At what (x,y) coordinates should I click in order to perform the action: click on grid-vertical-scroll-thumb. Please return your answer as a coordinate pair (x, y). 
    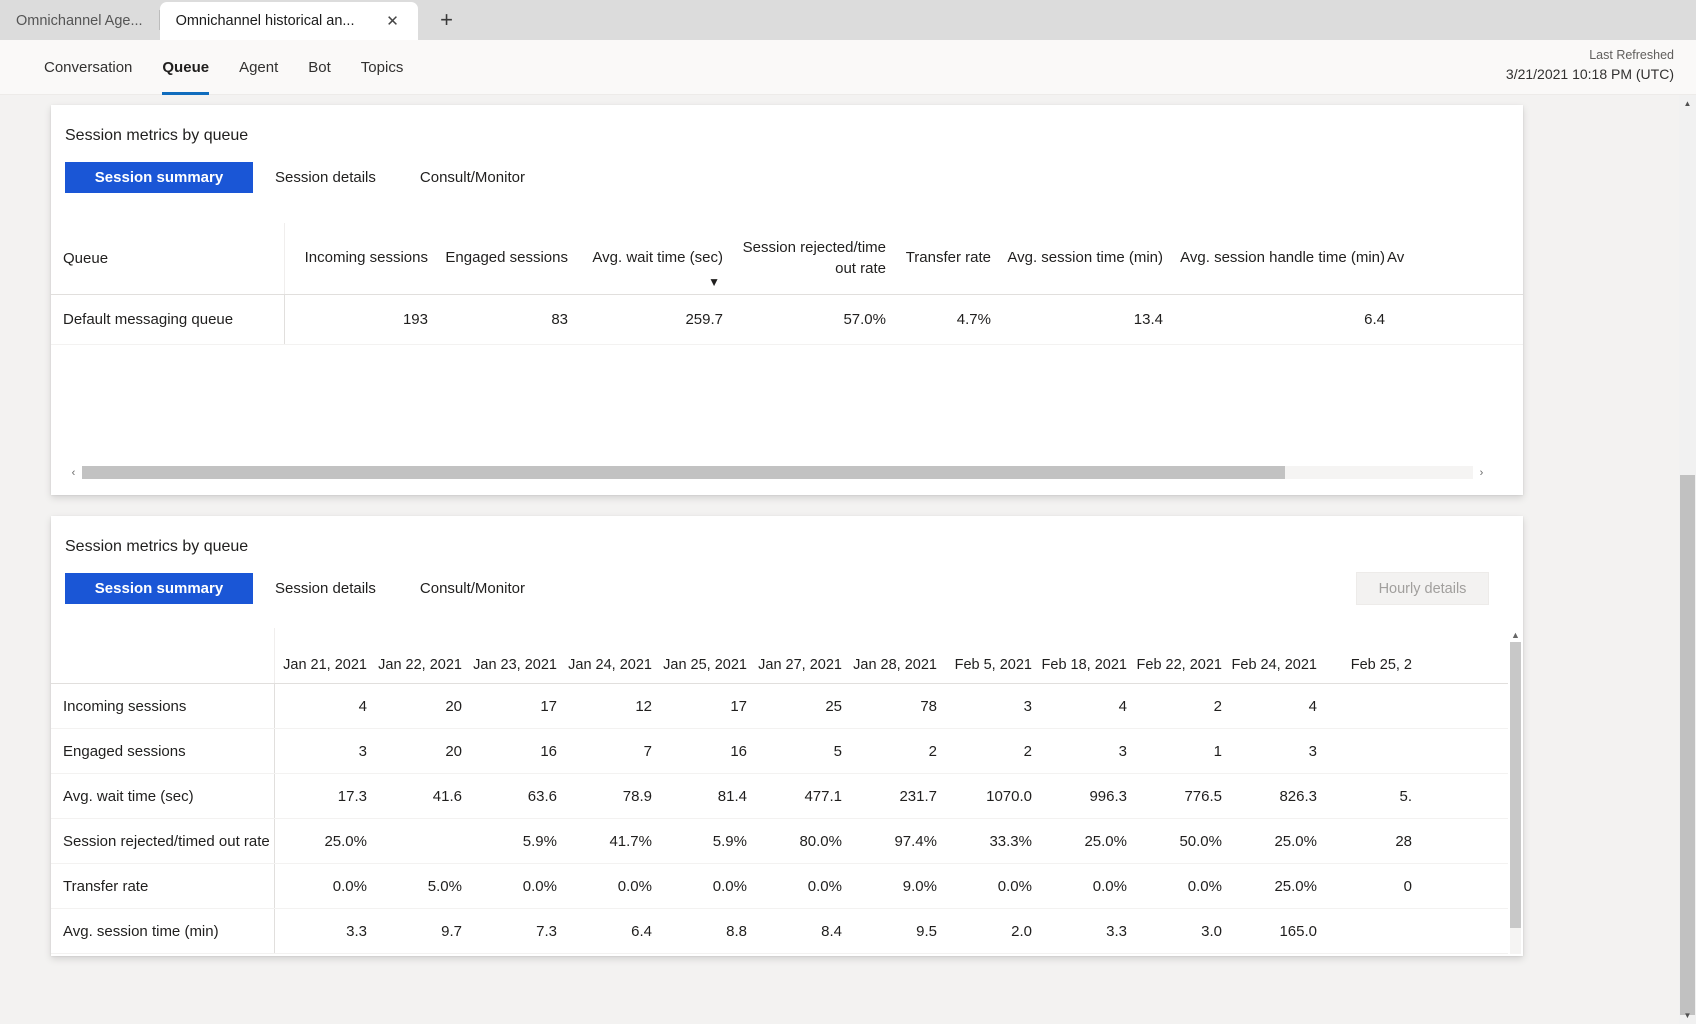
    Looking at the image, I should click on (1515, 785).